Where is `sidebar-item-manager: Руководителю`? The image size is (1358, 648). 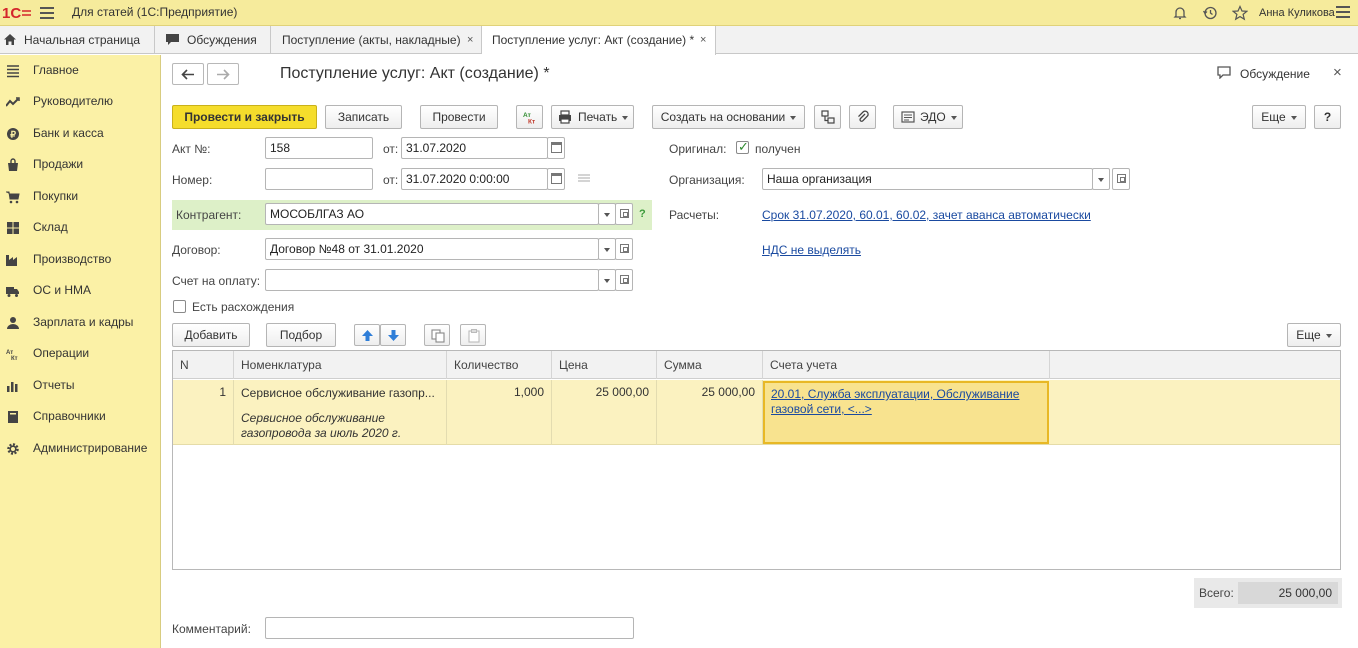
sidebar-item-manager: Руководителю is located at coordinates (80, 103).